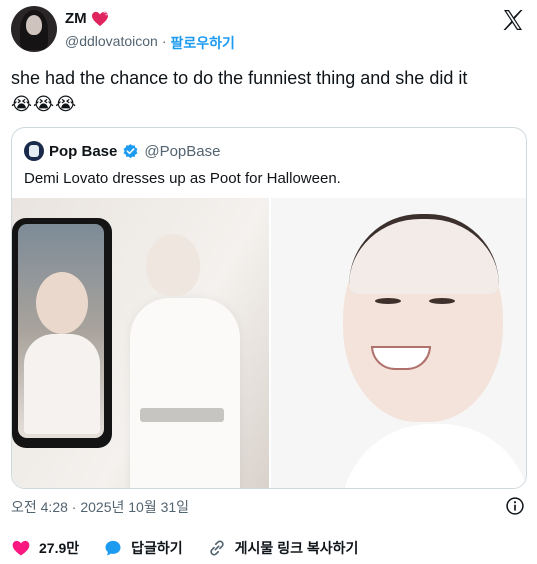 The image size is (537, 564). Describe the element at coordinates (62, 333) in the screenshot. I see `phone-image` at that location.